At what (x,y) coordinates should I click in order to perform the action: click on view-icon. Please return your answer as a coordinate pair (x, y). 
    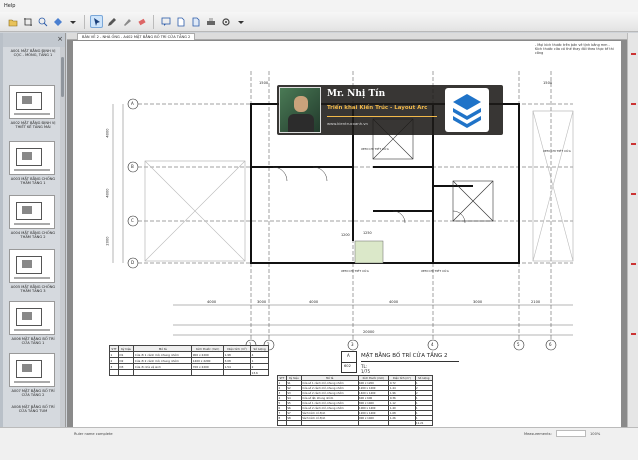
    Looking at the image, I should click on (57, 21).